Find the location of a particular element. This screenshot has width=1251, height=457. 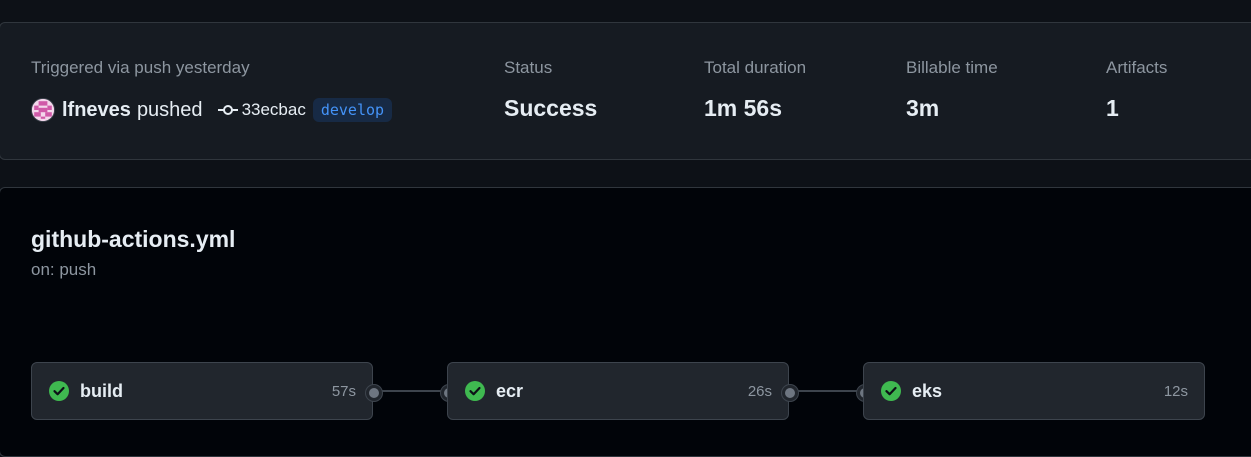

job-name: eks is located at coordinates (927, 390).